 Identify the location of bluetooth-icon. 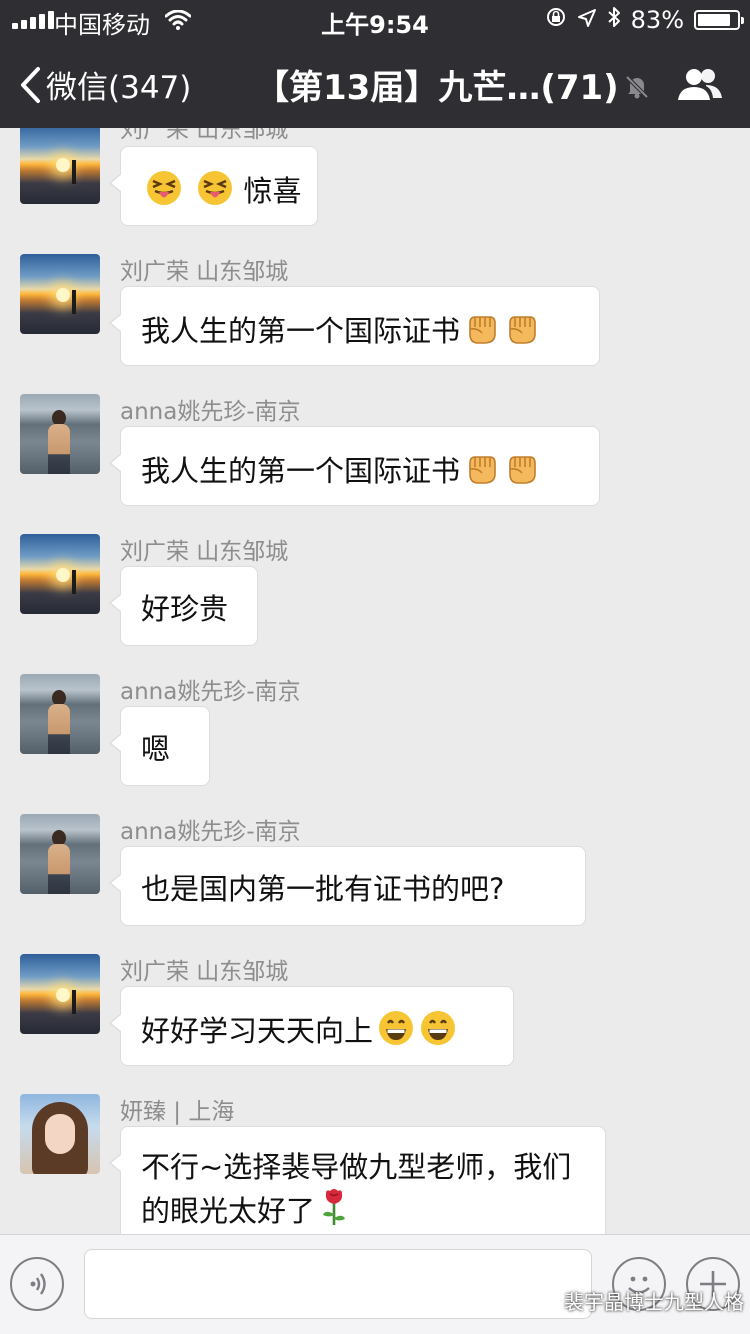
(614, 20).